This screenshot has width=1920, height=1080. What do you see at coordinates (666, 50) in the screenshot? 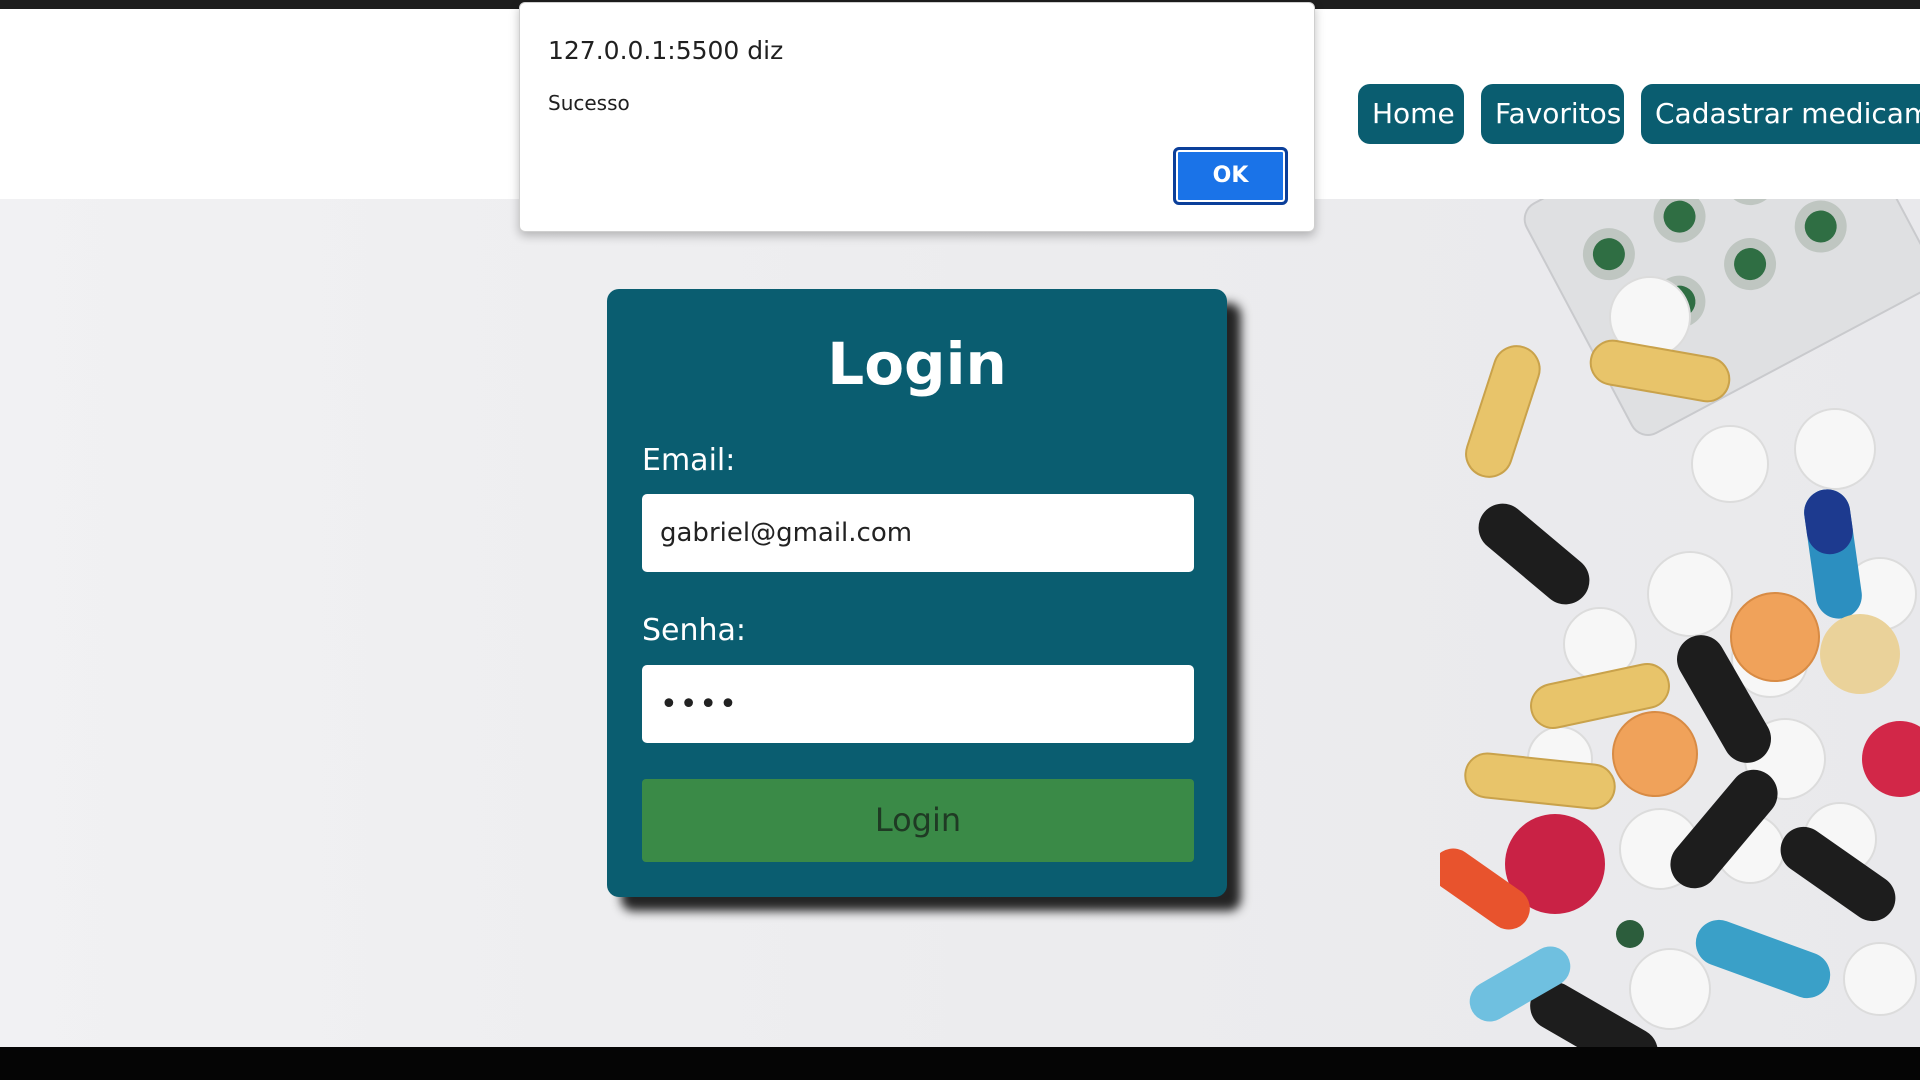
I see `alert-origin-text: 127.0.0.1:5500 diz` at bounding box center [666, 50].